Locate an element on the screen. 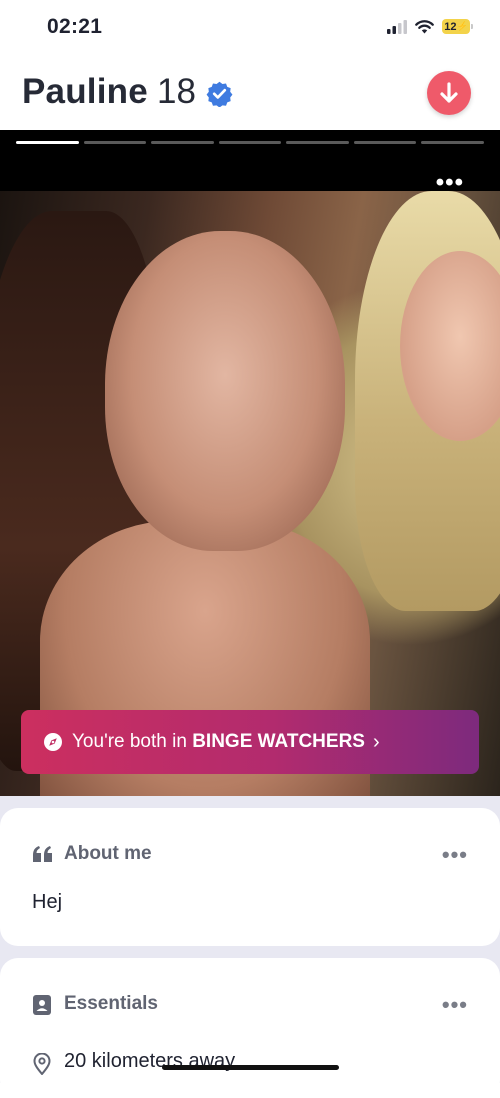 This screenshot has height=1098, width=500. about-card: About me ••• Hej is located at coordinates (250, 877).